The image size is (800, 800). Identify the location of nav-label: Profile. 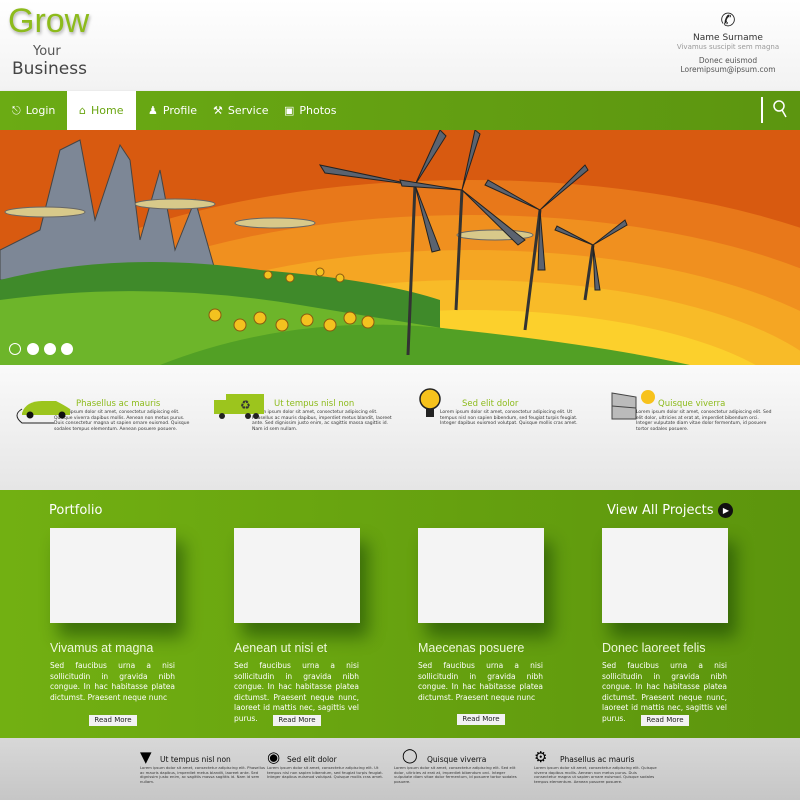
(180, 110).